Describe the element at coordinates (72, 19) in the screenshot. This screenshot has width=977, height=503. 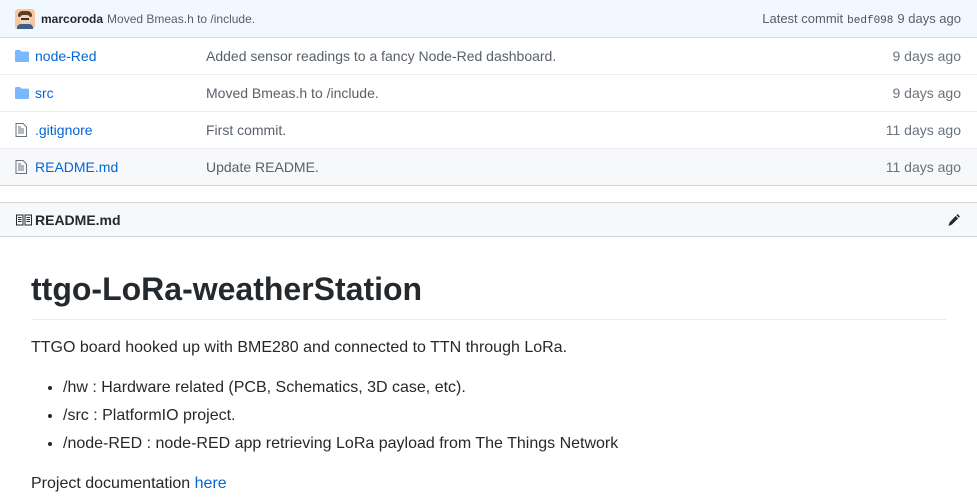
I see `commit-author: marcoroda` at that location.